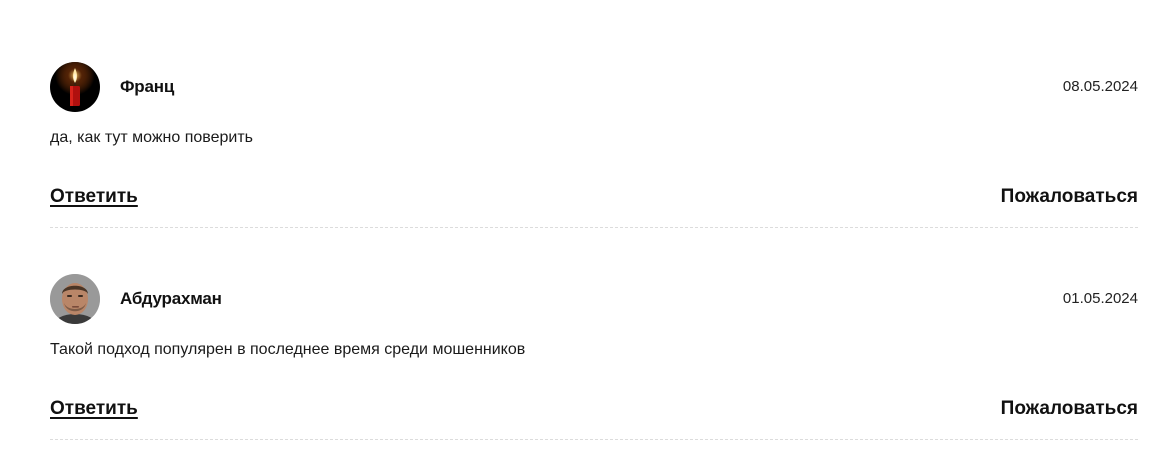 This screenshot has width=1158, height=458. Describe the element at coordinates (594, 439) in the screenshot. I see `comment-divider` at that location.